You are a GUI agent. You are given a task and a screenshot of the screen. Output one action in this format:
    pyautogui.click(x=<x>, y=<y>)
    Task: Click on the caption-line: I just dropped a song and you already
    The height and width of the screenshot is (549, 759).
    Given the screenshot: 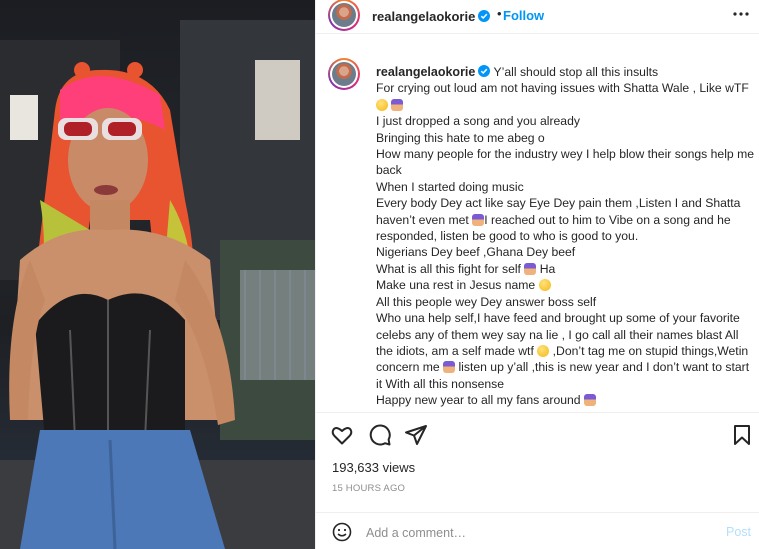 What is the action you would take?
    pyautogui.click(x=478, y=121)
    